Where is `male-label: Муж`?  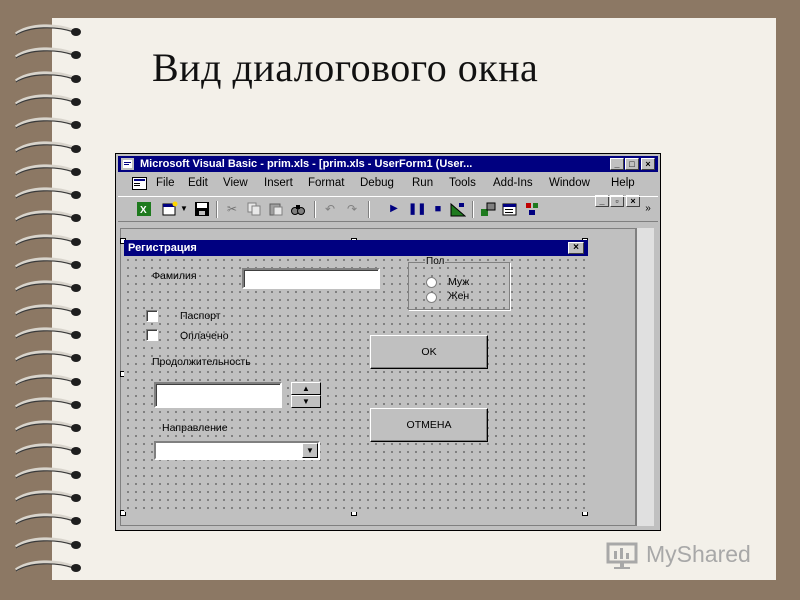
male-label: Муж is located at coordinates (459, 282).